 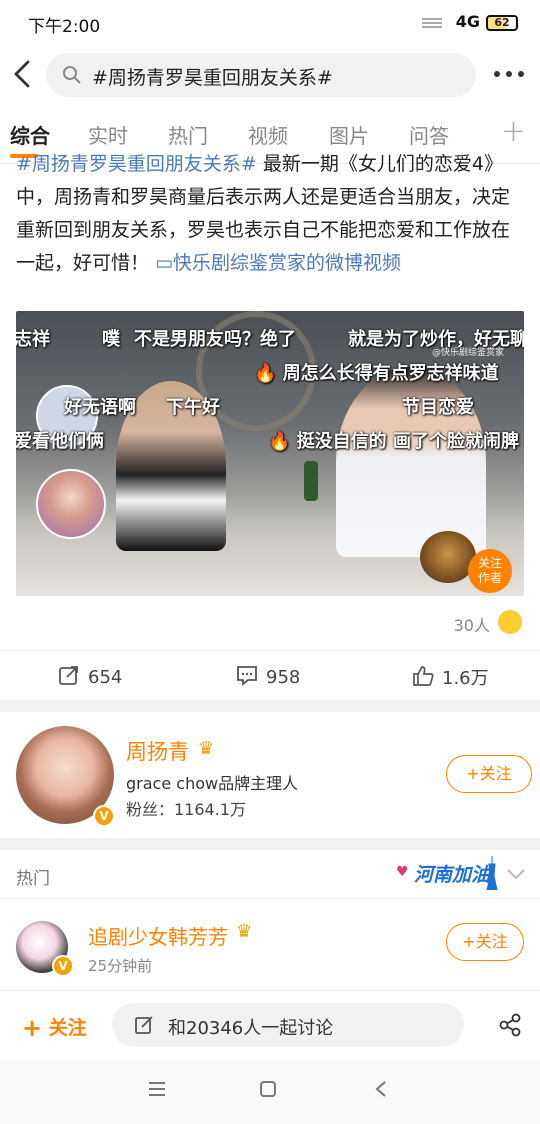 I want to click on chevron-down-icon, so click(x=516, y=874).